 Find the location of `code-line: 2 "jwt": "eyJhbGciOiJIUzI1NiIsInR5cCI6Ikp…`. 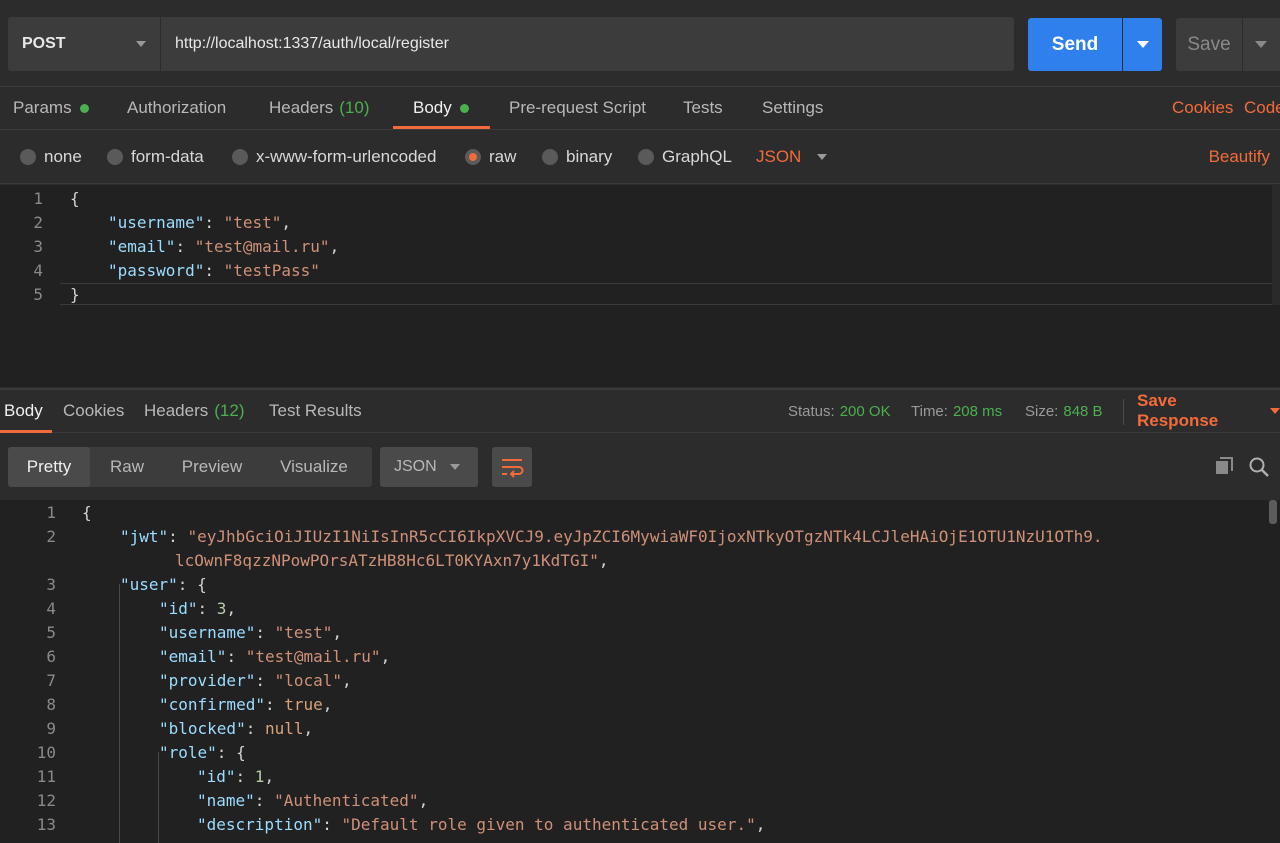

code-line: 2 "jwt": "eyJhbGciOiJIUzI1NiIsInR5cCI6Ikp… is located at coordinates (551, 536).